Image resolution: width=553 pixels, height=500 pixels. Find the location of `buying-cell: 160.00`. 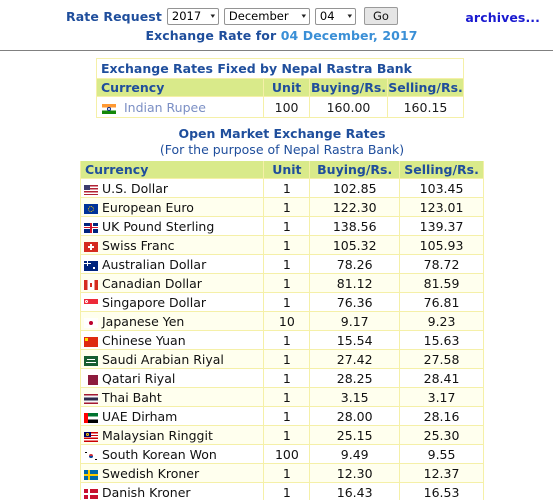

buying-cell: 160.00 is located at coordinates (348, 107).